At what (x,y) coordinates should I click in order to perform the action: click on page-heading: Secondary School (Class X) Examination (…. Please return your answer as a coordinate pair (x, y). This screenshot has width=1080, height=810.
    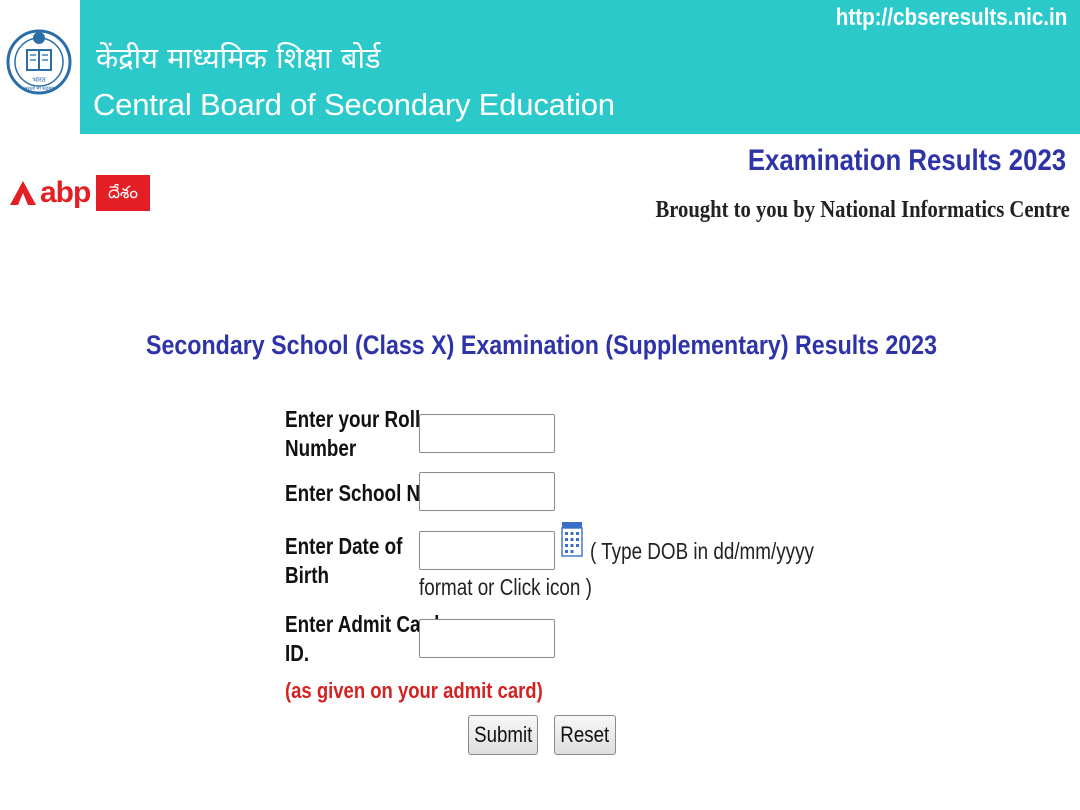
    Looking at the image, I should click on (541, 345).